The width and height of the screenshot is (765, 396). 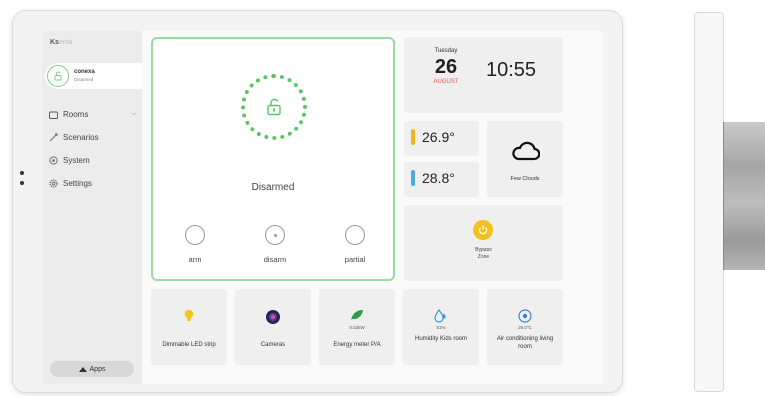 I want to click on device-label: Air conditioning living room, so click(x=525, y=343).